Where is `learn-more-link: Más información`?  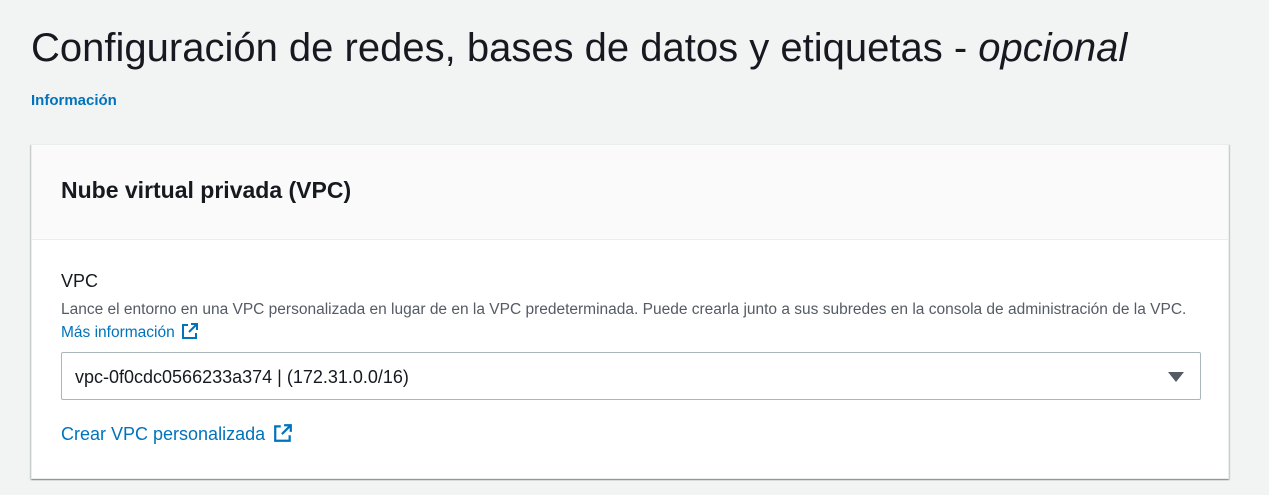
learn-more-link: Más información is located at coordinates (130, 332).